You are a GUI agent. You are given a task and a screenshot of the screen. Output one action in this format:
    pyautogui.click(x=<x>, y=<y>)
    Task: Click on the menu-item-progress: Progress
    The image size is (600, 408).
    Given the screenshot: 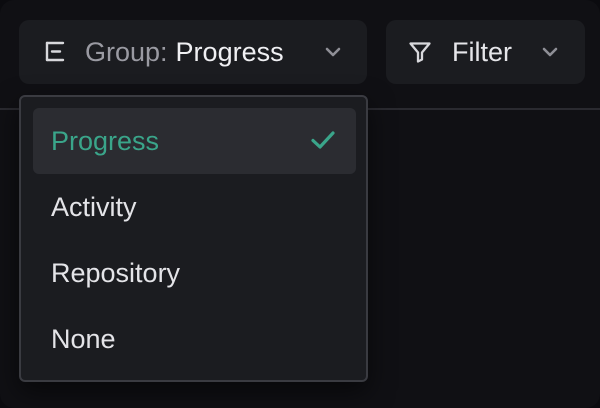 What is the action you would take?
    pyautogui.click(x=194, y=141)
    